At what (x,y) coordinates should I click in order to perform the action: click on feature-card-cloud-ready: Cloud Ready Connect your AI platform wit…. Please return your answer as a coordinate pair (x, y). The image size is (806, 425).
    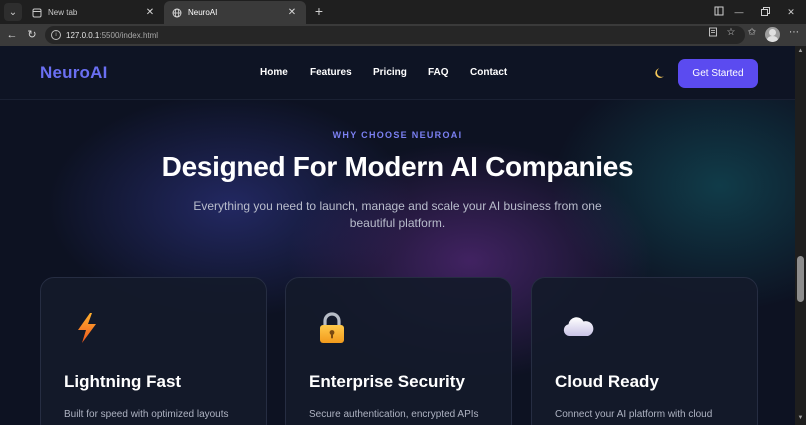
    Looking at the image, I should click on (644, 351).